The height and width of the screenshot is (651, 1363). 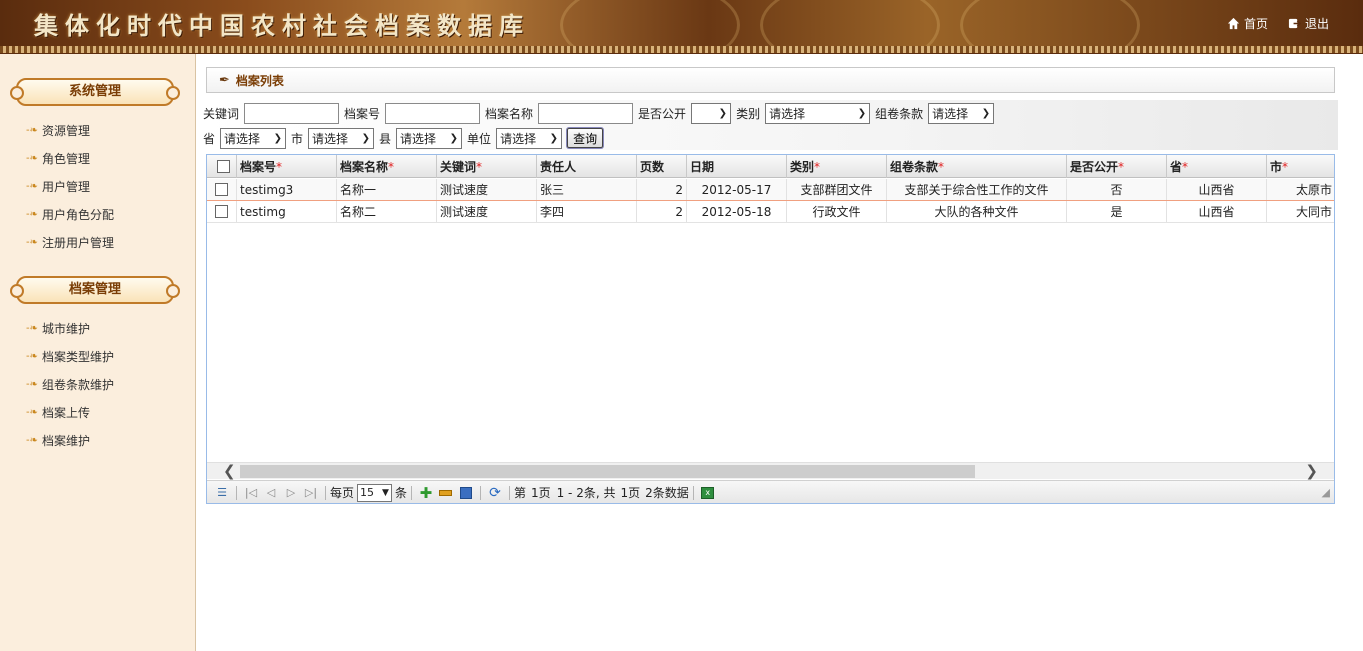 I want to click on cell-responsible: 李四, so click(x=587, y=211).